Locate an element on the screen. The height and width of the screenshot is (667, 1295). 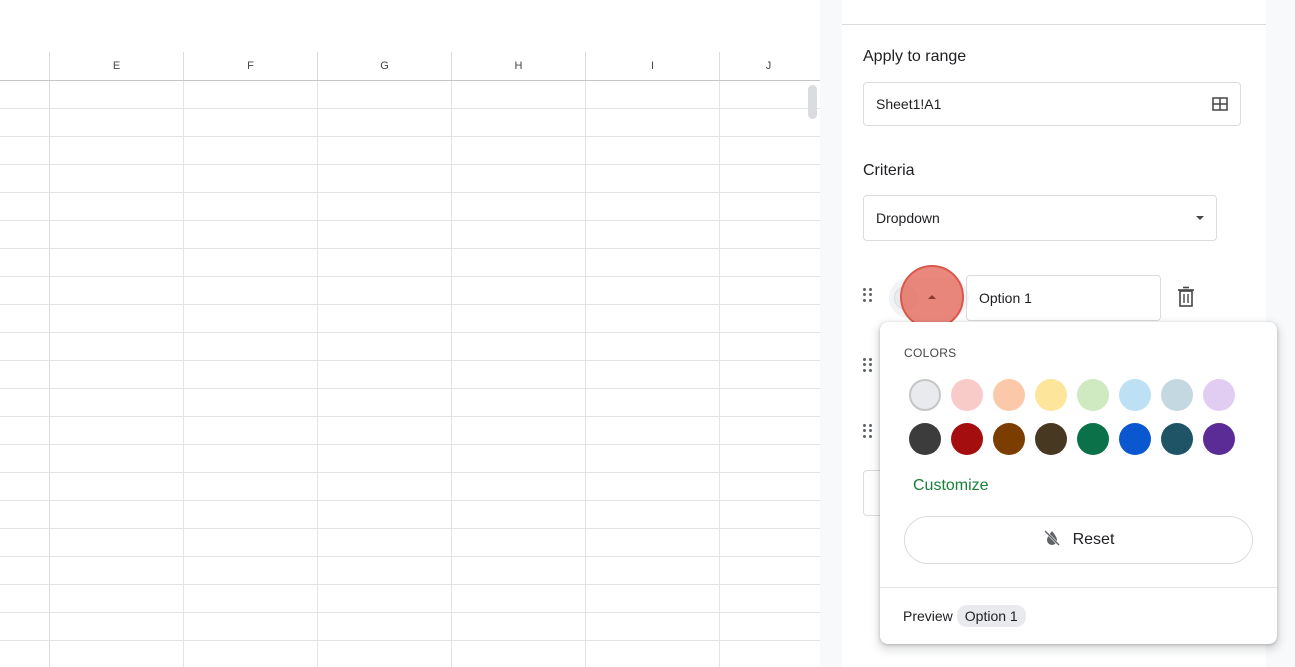
criteria-select: Dropdown is located at coordinates (1040, 218).